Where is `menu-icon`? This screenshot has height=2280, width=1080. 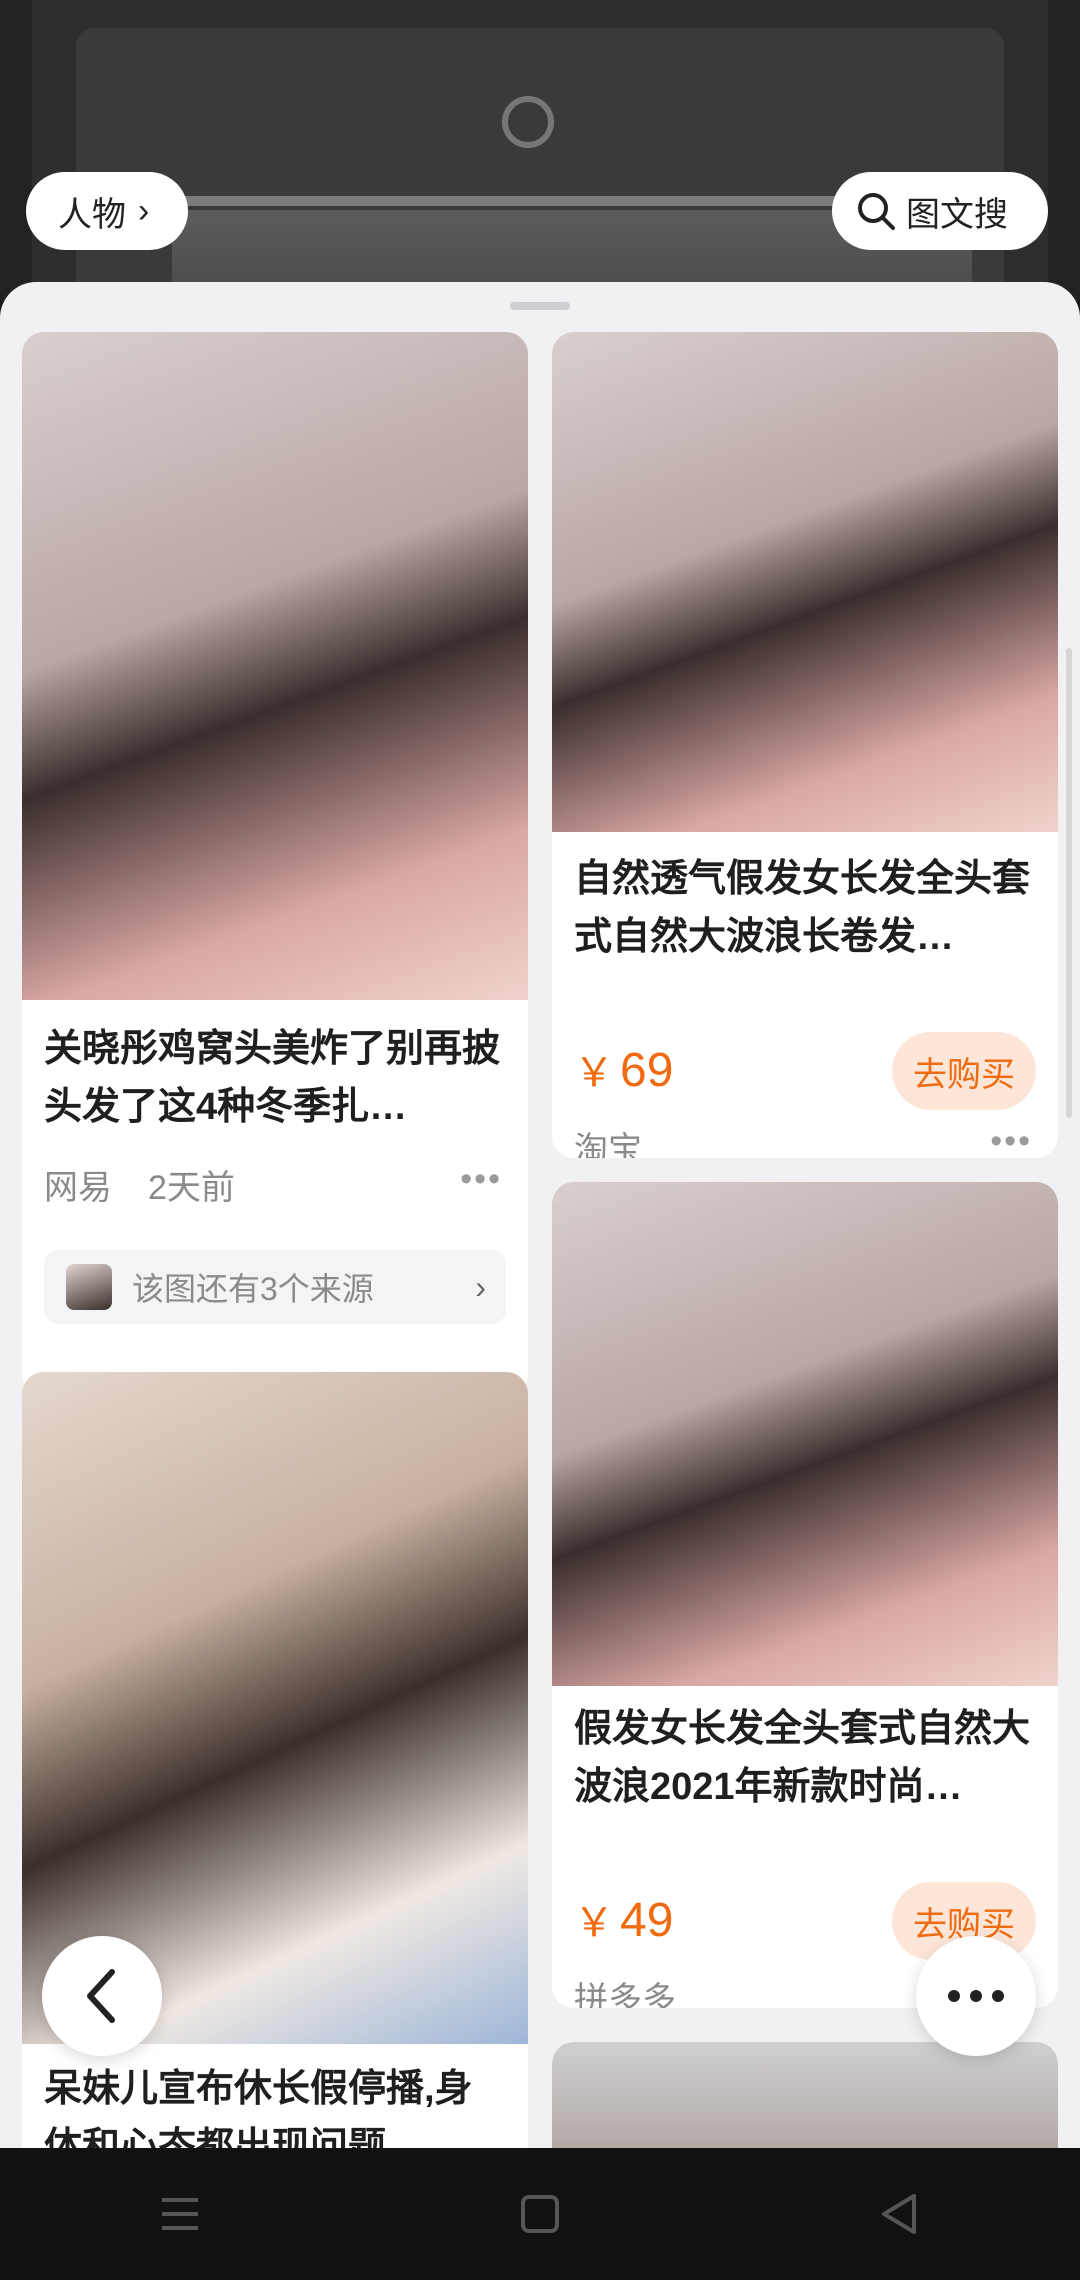
menu-icon is located at coordinates (180, 2214).